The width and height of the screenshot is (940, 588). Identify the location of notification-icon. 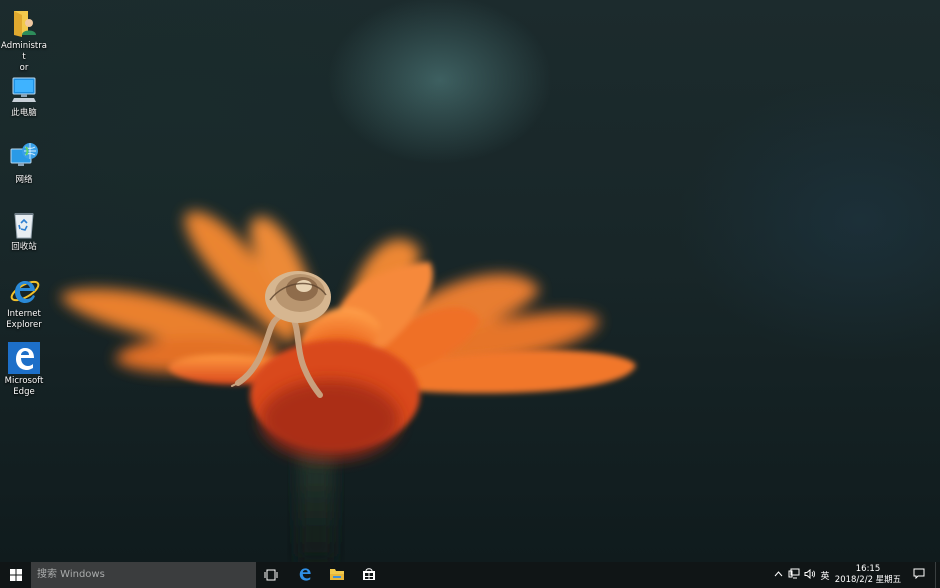
(919, 575).